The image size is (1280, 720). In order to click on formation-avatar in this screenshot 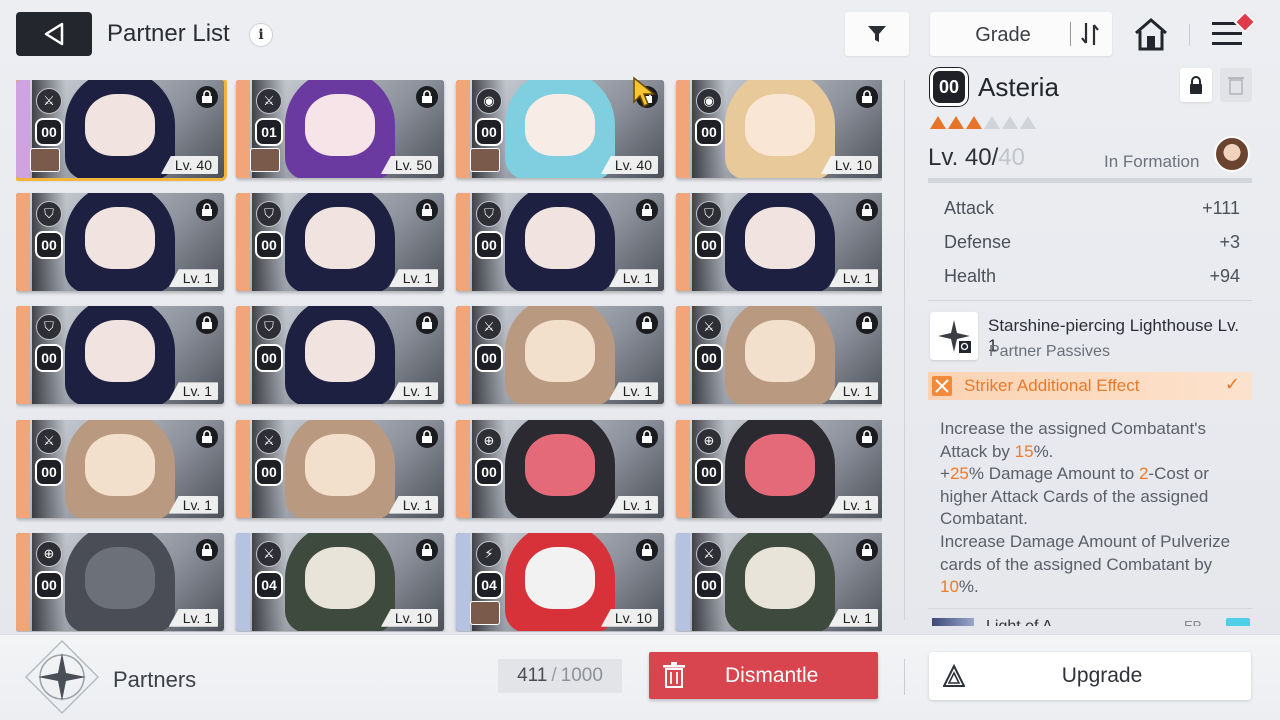, I will do `click(1232, 154)`.